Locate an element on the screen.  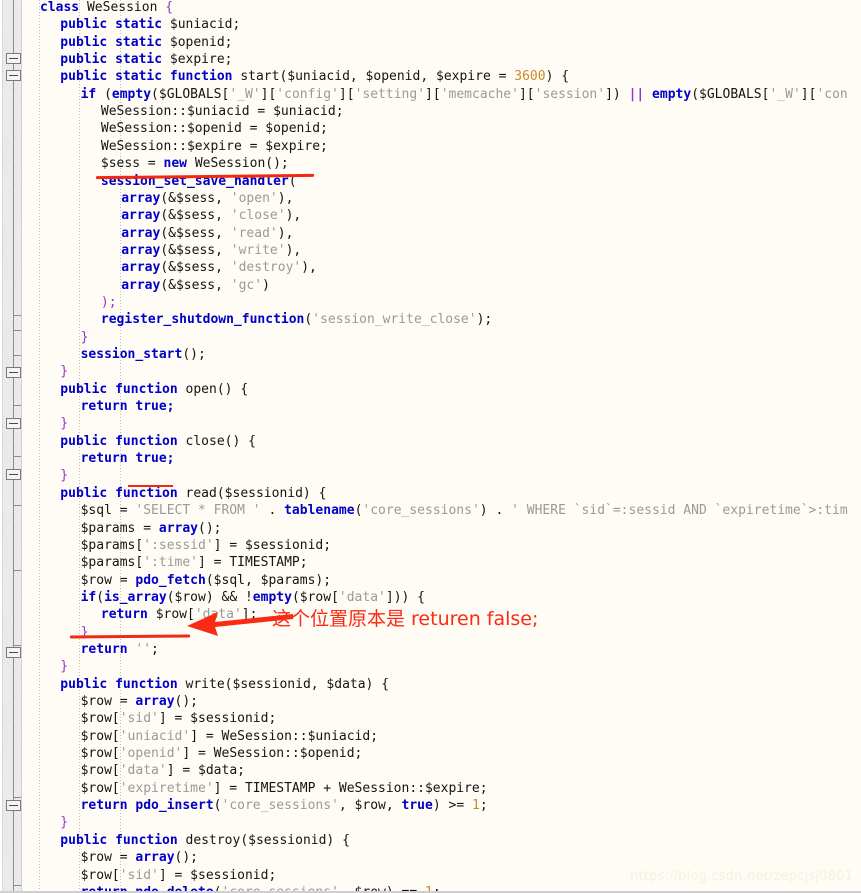
code-folding-gutter is located at coordinates (11, 446).